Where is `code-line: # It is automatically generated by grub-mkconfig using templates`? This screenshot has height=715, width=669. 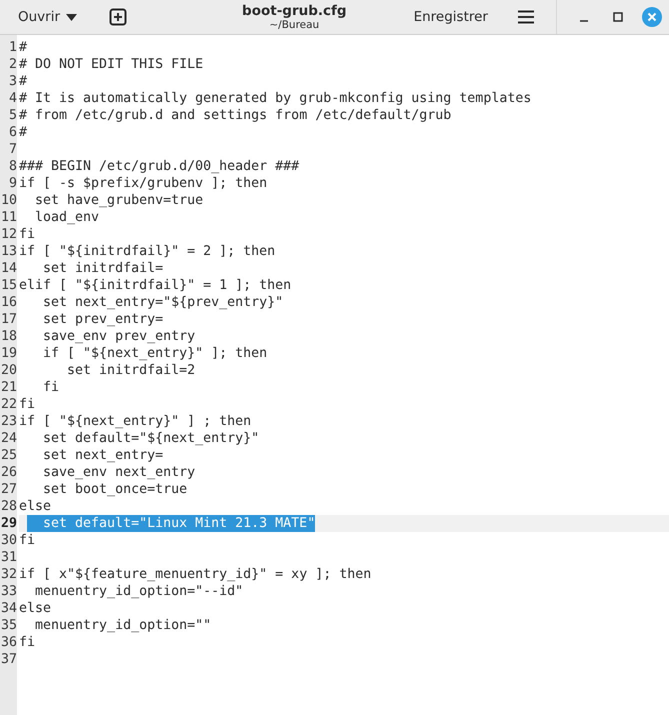 code-line: # It is automatically generated by grub-mkconfig using templates is located at coordinates (275, 98).